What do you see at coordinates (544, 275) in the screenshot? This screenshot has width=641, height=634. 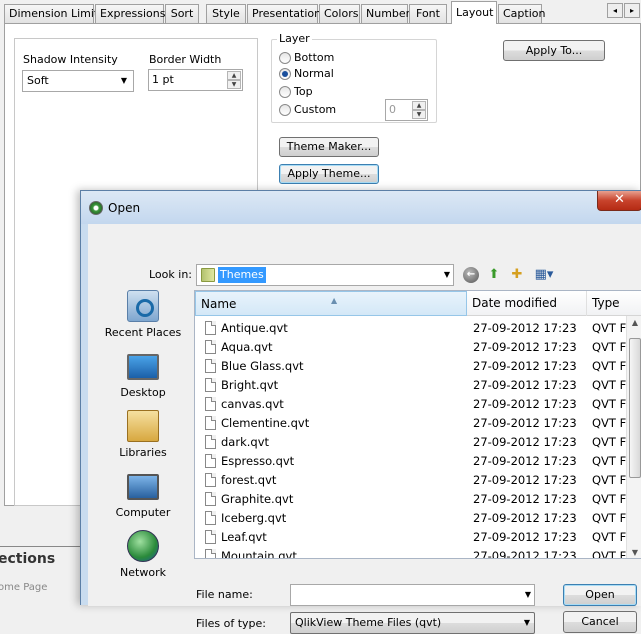 I see `view-menu-icon: ▦▾` at bounding box center [544, 275].